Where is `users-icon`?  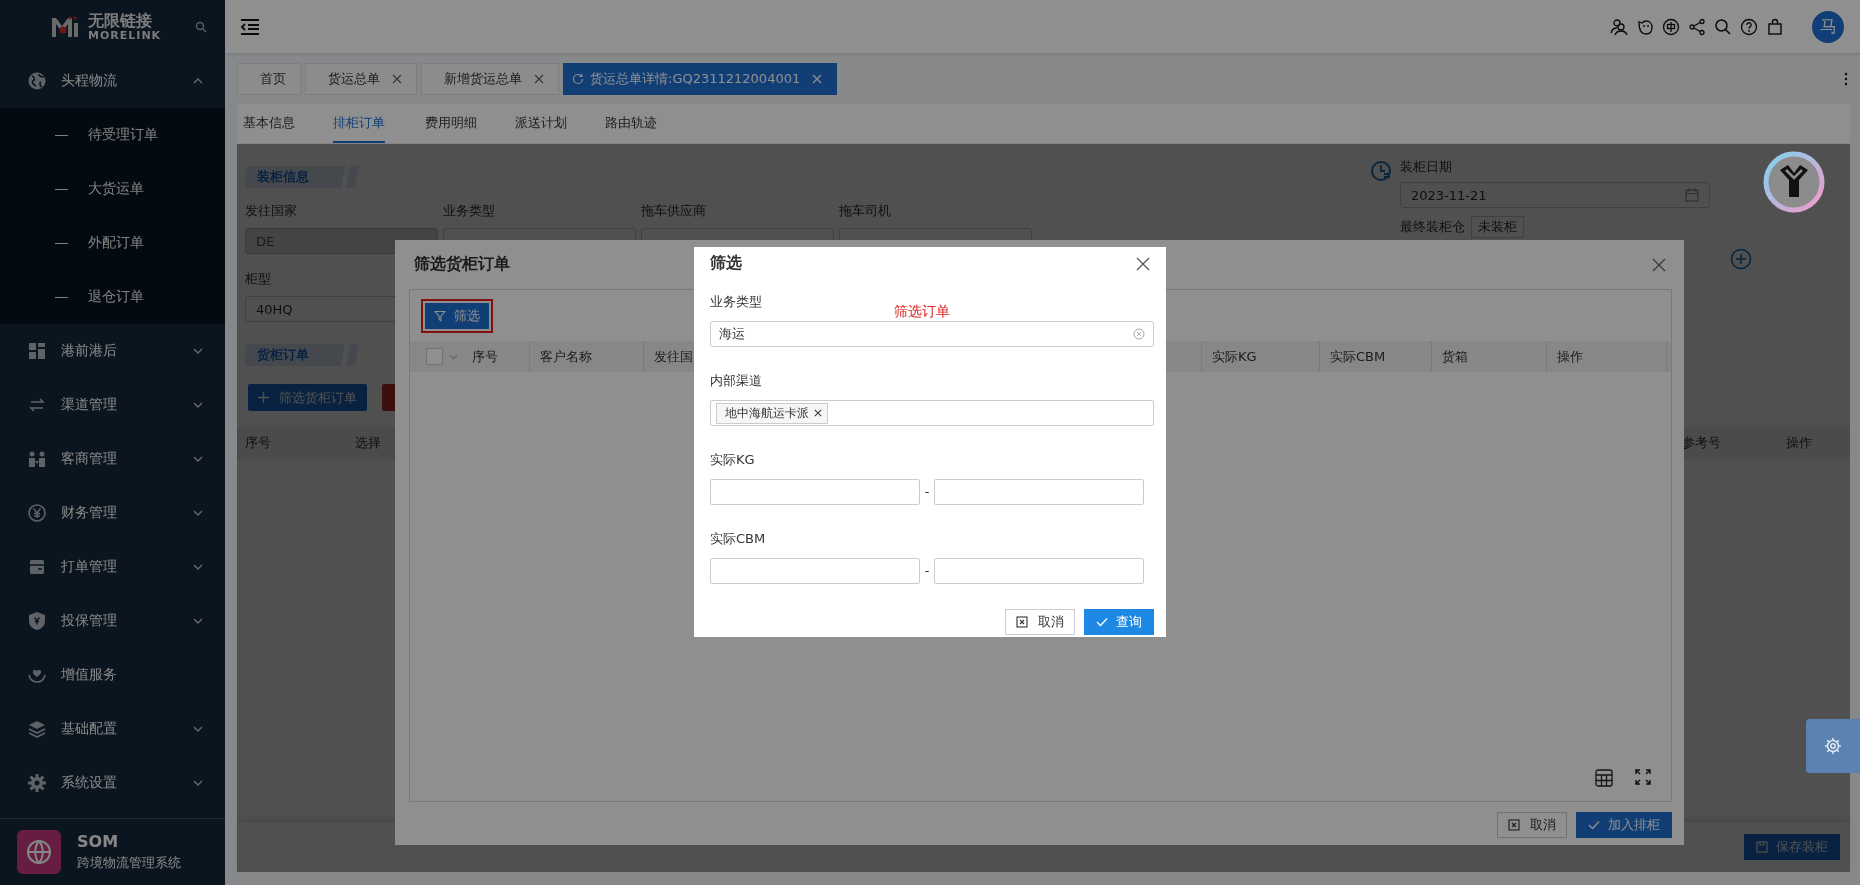
users-icon is located at coordinates (1619, 26).